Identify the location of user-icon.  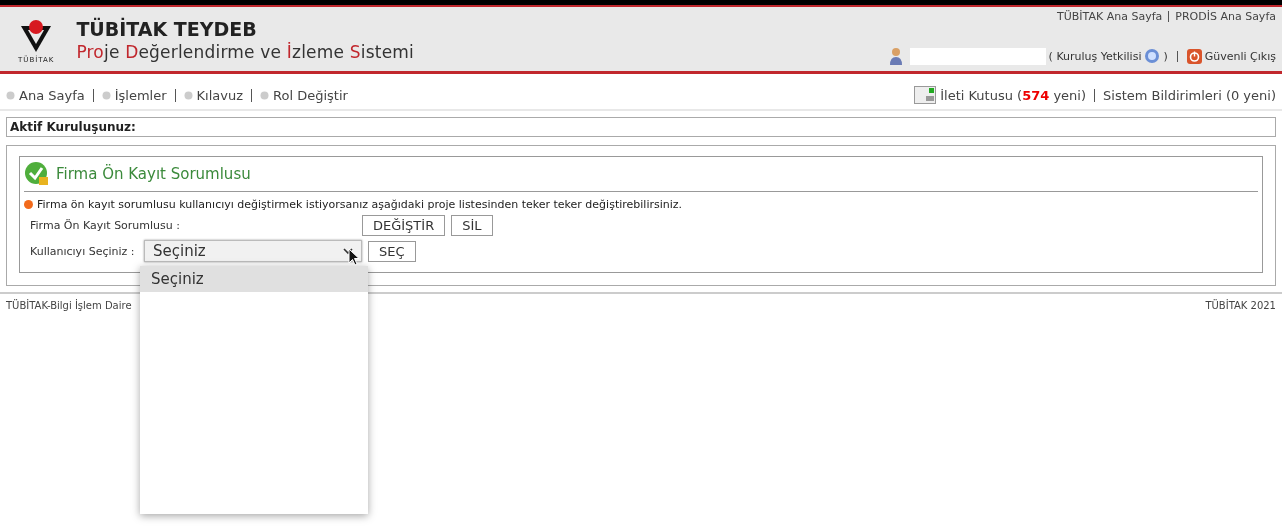
(895, 56).